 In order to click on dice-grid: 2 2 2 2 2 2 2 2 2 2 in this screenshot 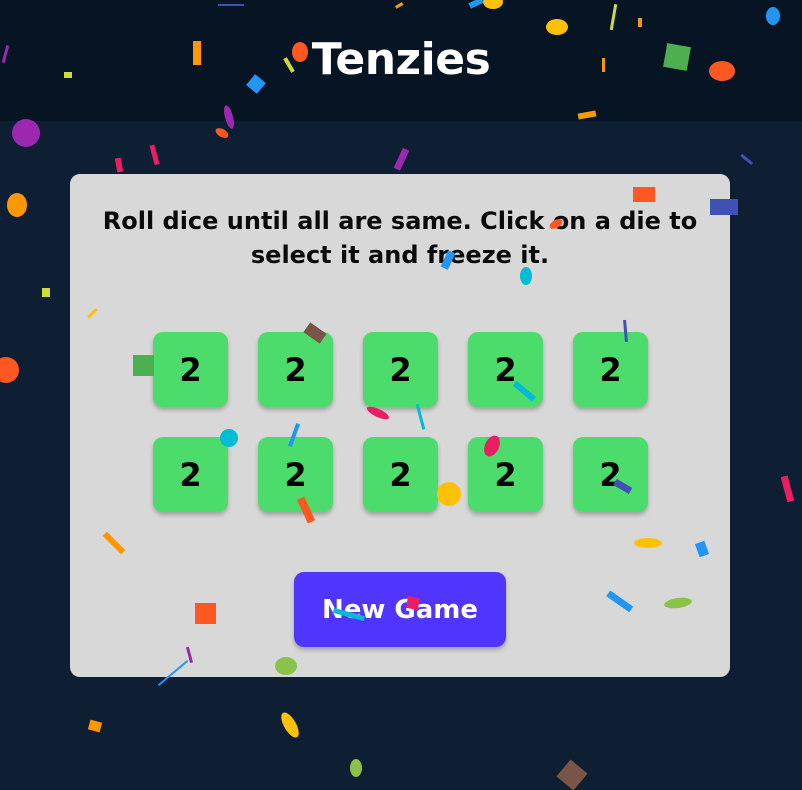, I will do `click(400, 422)`.